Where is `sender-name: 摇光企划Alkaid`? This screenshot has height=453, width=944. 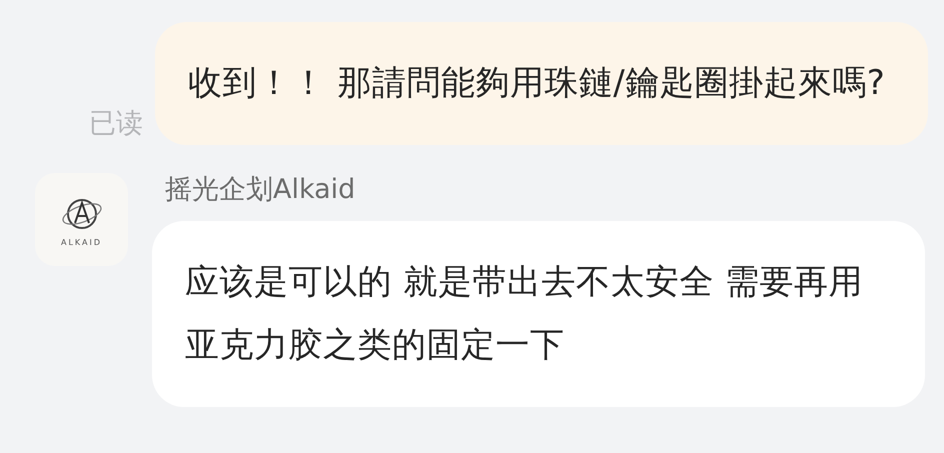
sender-name: 摇光企划Alkaid is located at coordinates (260, 190).